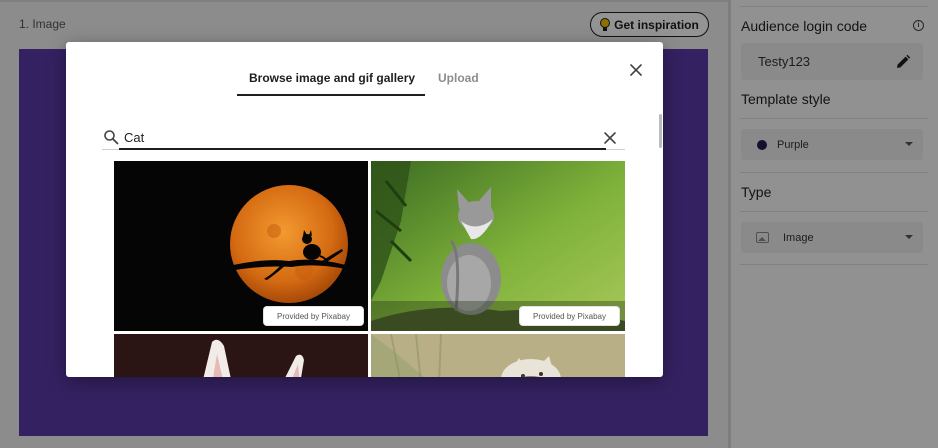 The height and width of the screenshot is (448, 938). What do you see at coordinates (364, 137) in the screenshot?
I see `search-input` at bounding box center [364, 137].